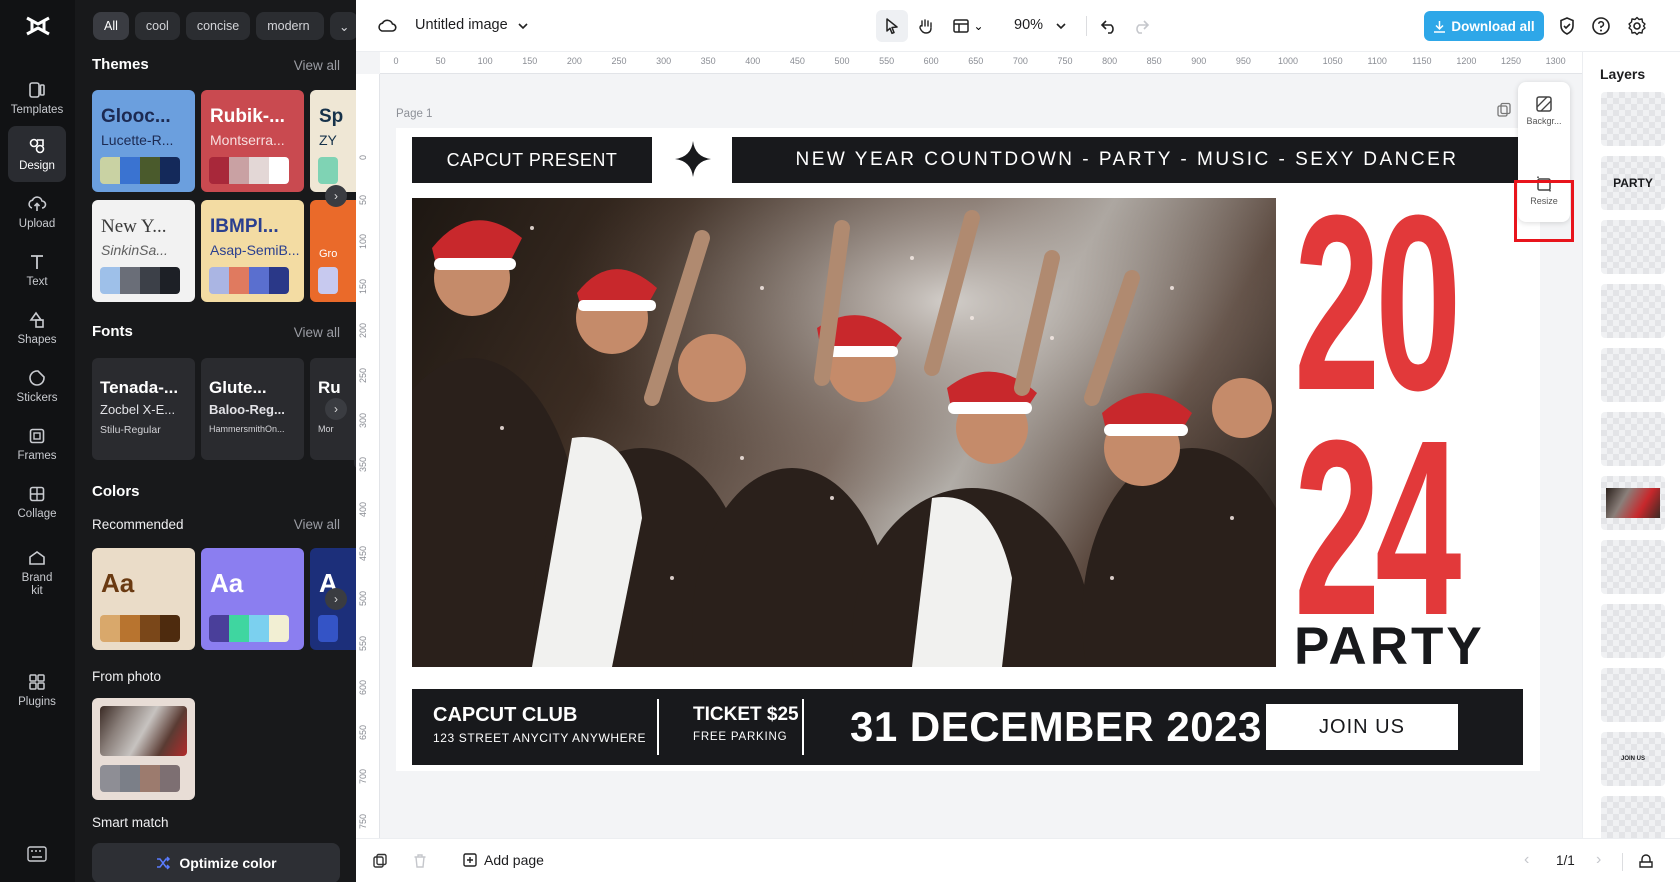 The height and width of the screenshot is (882, 1680). Describe the element at coordinates (380, 861) in the screenshot. I see `duplicate-icon` at that location.